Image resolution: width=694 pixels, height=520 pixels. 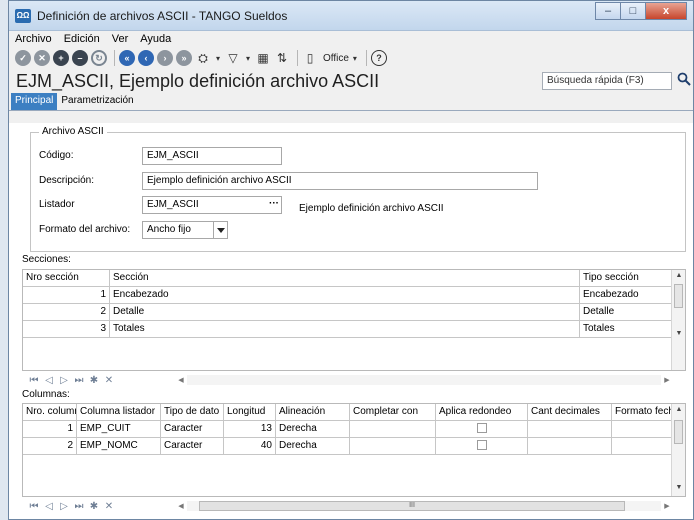 I want to click on tab-principal: Principal, so click(x=34, y=101).